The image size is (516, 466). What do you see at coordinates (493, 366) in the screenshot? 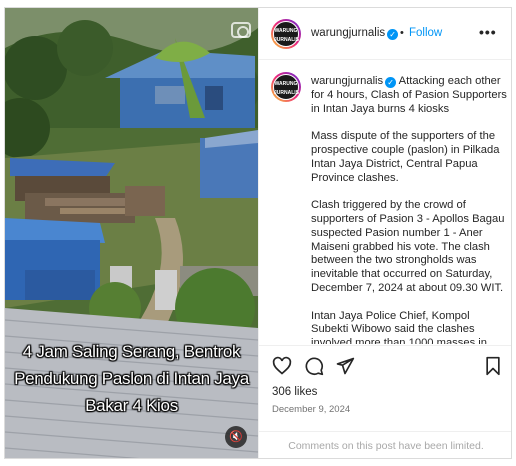
I see `bookmark-icon` at bounding box center [493, 366].